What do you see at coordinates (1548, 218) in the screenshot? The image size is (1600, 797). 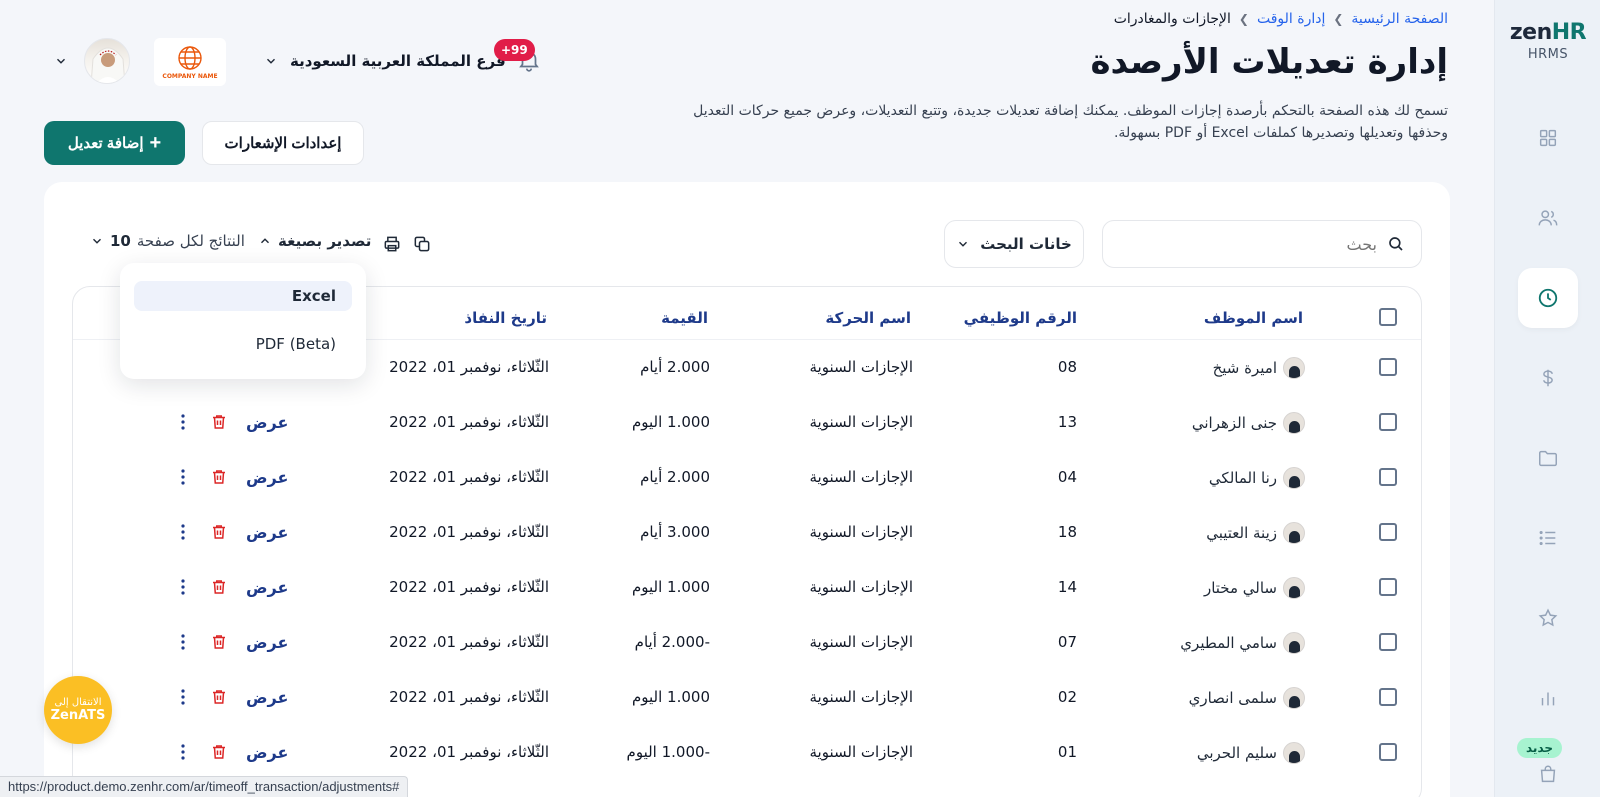 I see `sidebar-item-employees` at bounding box center [1548, 218].